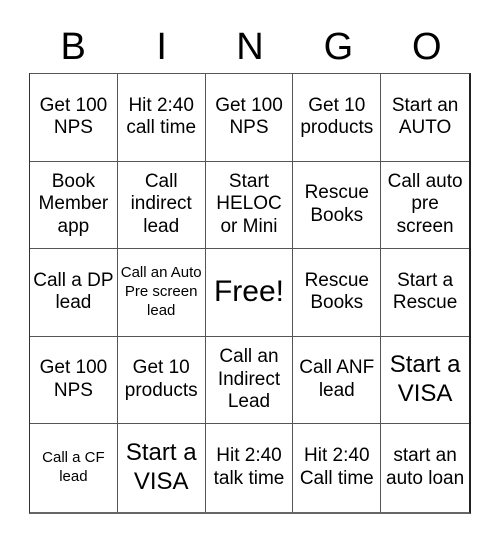 This screenshot has height=544, width=500. Describe the element at coordinates (161, 47) in the screenshot. I see `header-letter-i: I` at that location.